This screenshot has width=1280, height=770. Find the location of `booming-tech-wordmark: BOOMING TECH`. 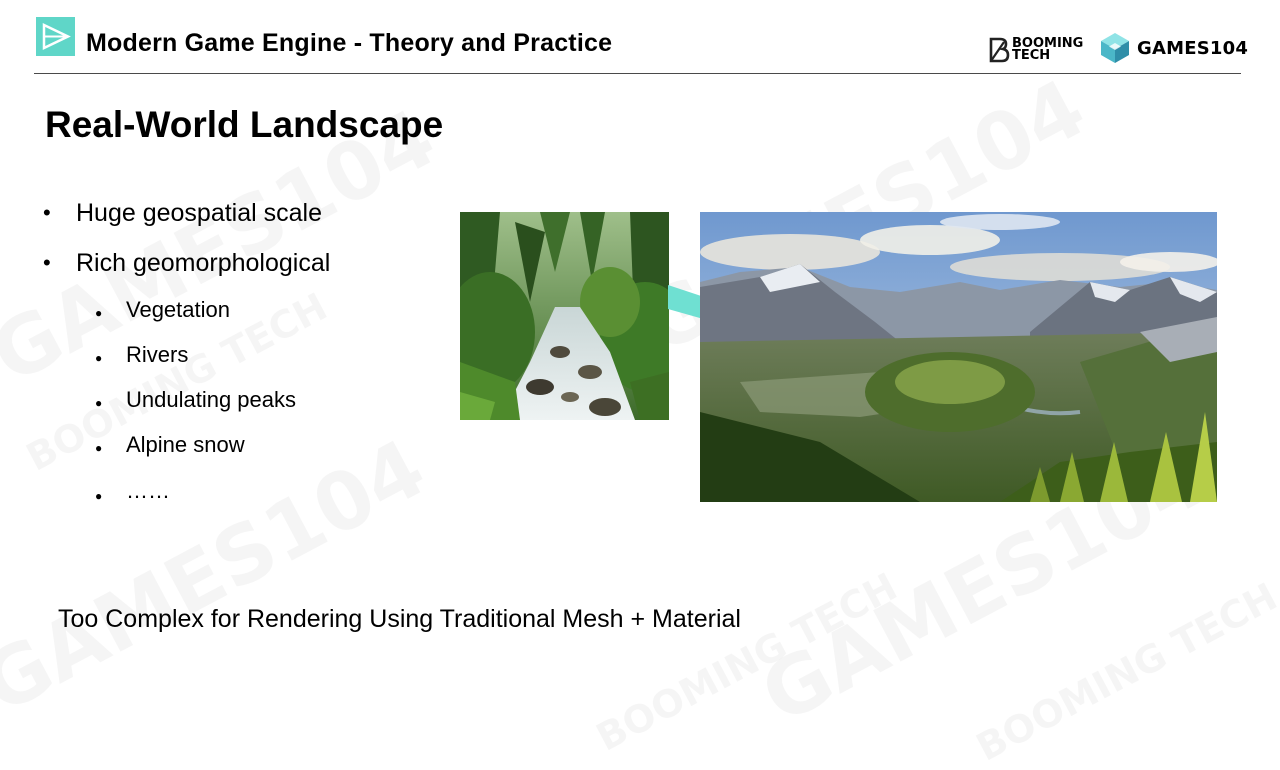

booming-tech-wordmark: BOOMING TECH is located at coordinates (1048, 49).